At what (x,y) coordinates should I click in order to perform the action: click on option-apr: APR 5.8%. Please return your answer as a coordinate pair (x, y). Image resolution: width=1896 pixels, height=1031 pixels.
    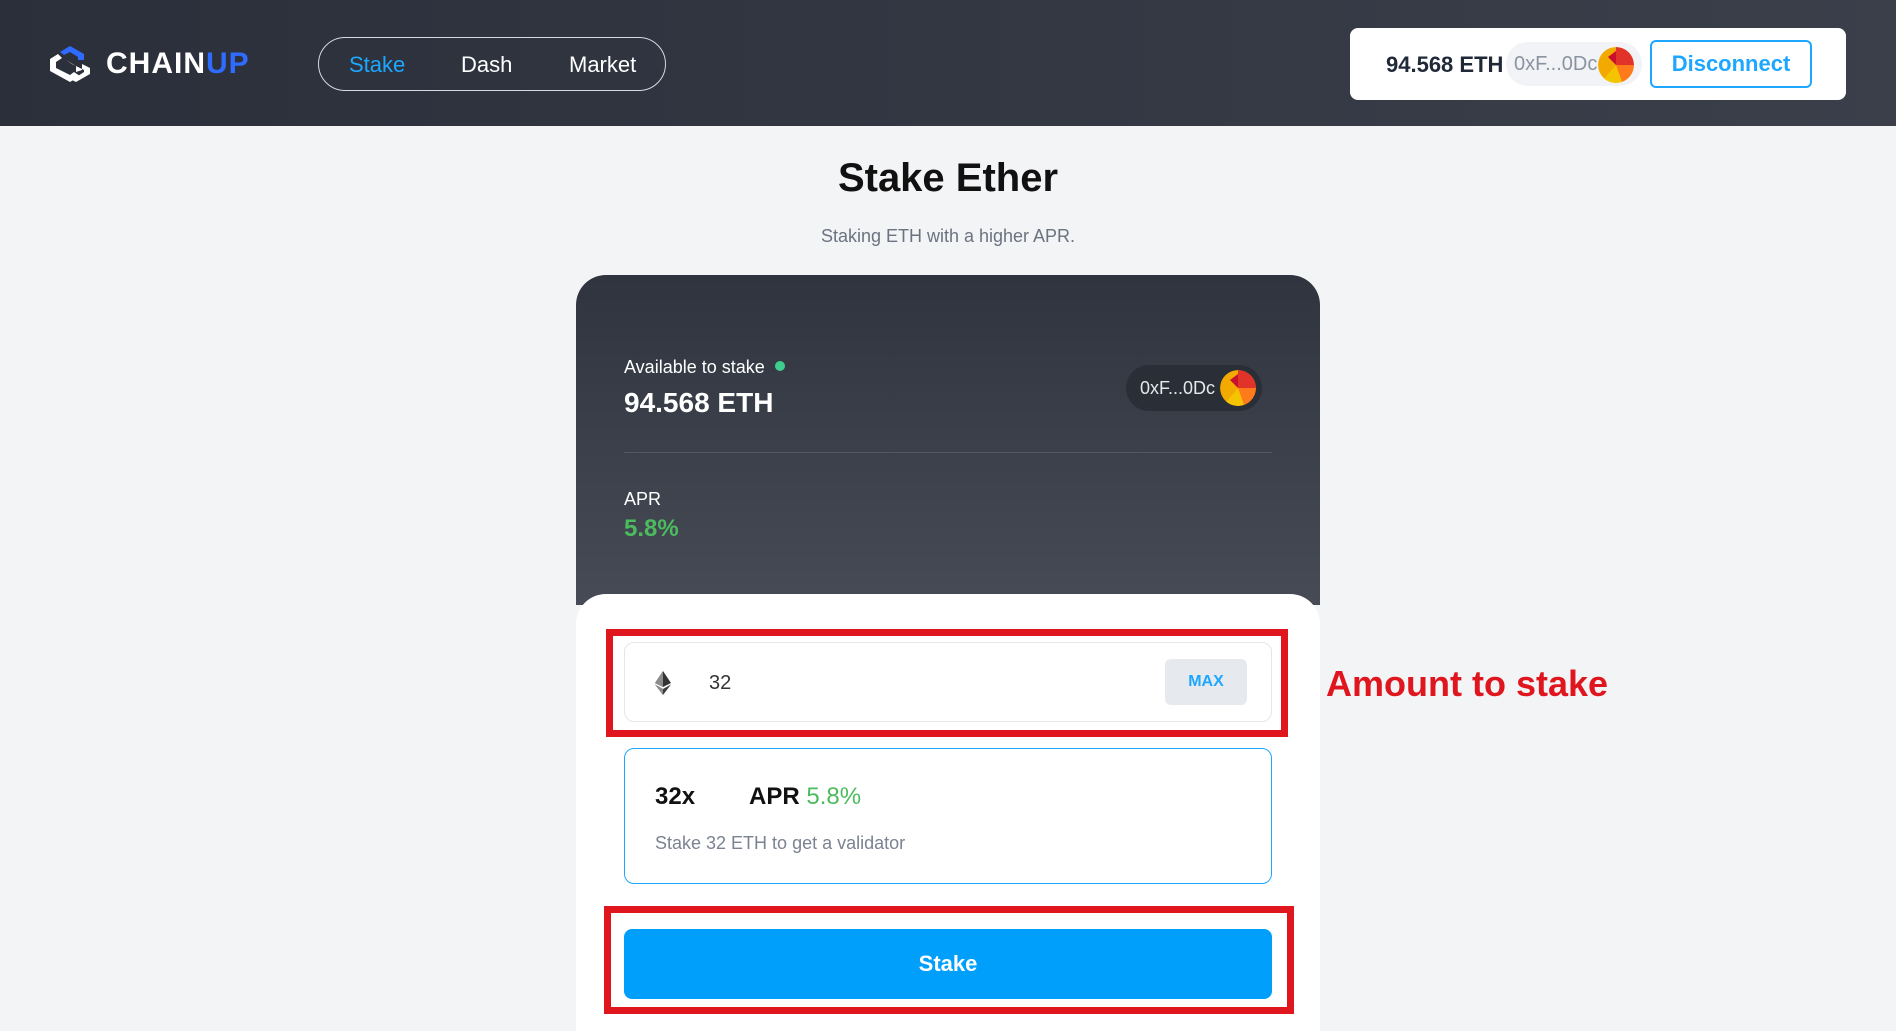
    Looking at the image, I should click on (805, 796).